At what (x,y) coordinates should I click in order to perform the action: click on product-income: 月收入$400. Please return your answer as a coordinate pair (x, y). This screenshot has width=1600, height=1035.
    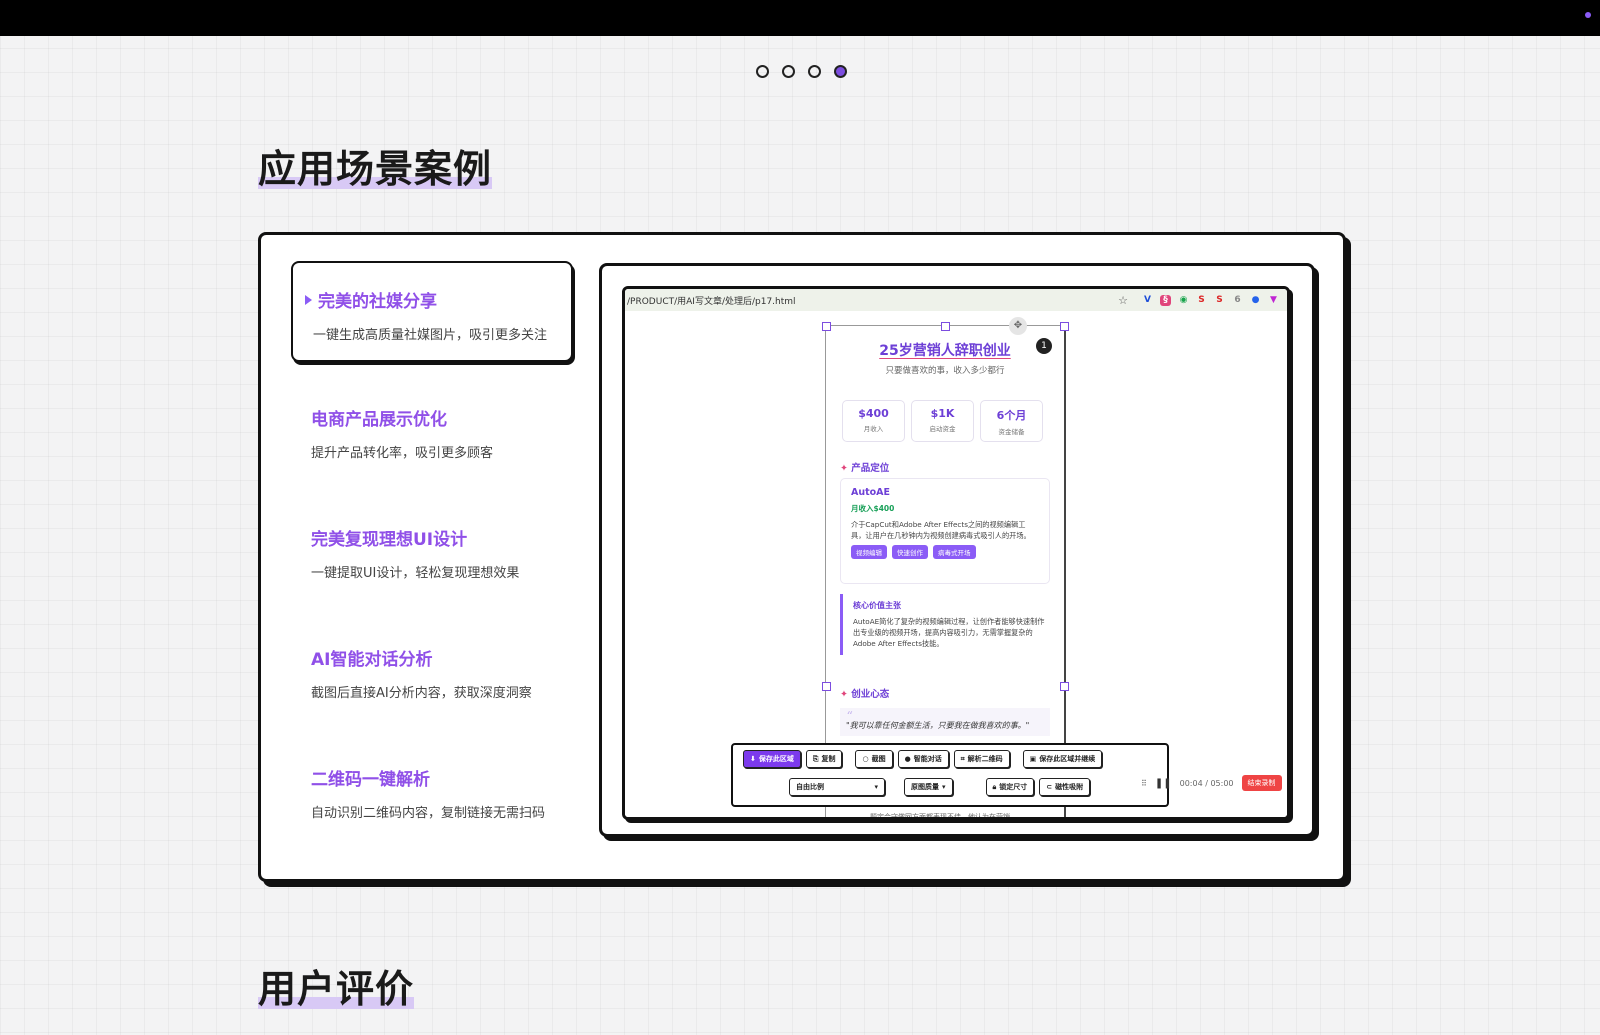
    Looking at the image, I should click on (873, 508).